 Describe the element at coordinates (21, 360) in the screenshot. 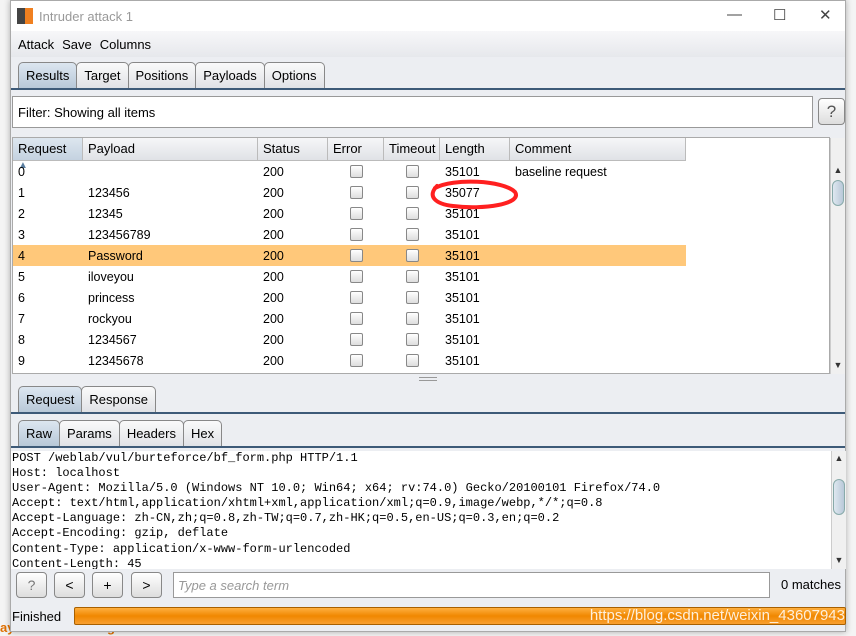

I see `cell-request: 9` at that location.